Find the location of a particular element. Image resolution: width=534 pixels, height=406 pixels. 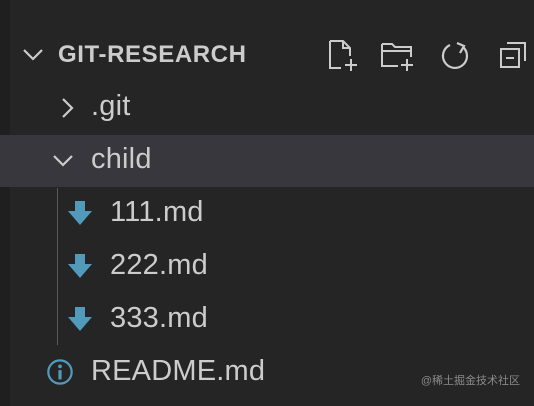

explorer-section-title: GIT-RESEARCH is located at coordinates (152, 54).